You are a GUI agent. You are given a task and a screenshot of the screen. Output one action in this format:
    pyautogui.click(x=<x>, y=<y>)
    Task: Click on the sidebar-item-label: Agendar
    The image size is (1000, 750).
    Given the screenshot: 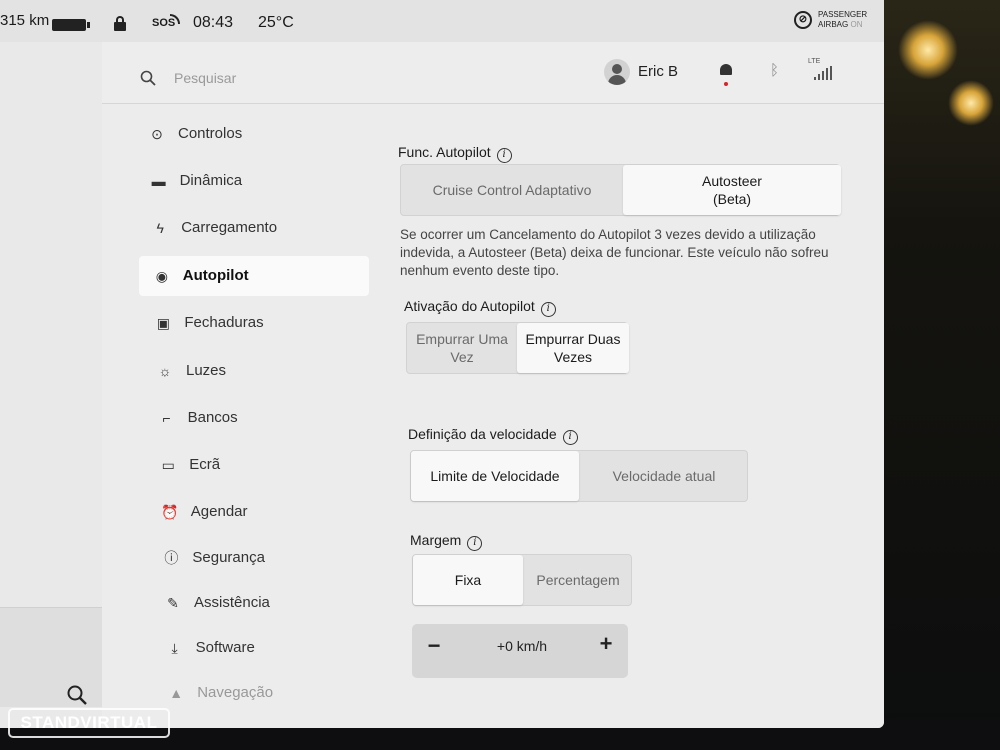 What is the action you would take?
    pyautogui.click(x=219, y=511)
    